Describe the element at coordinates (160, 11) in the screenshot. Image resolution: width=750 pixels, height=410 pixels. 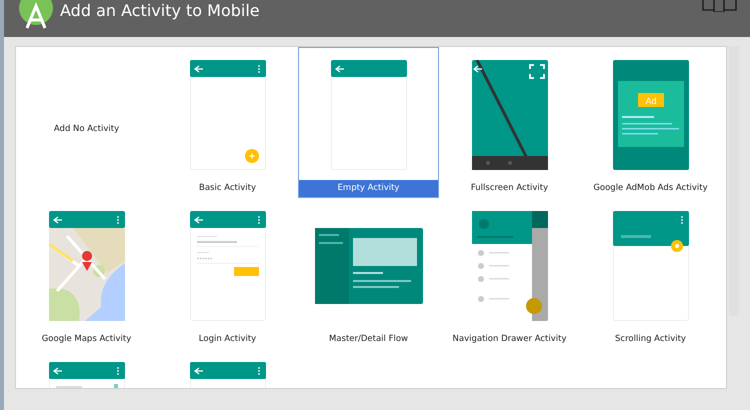
I see `window-title: Add an Activity to Mobile` at that location.